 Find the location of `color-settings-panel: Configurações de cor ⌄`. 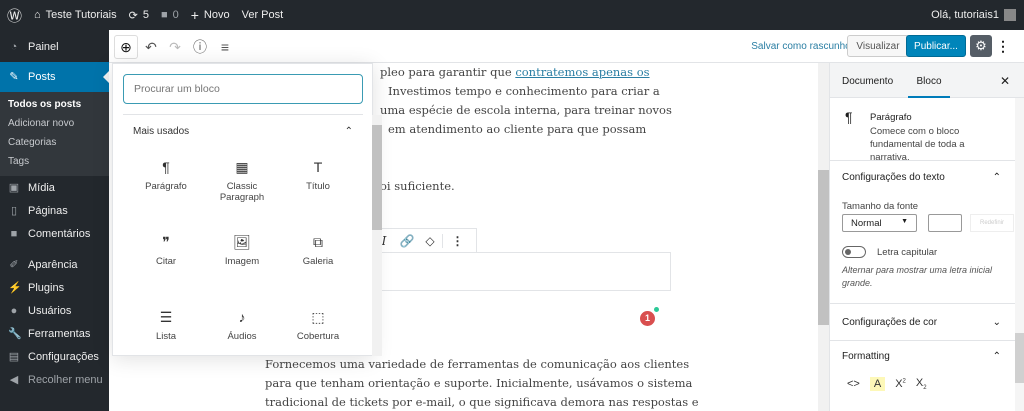

color-settings-panel: Configurações de cor ⌄ is located at coordinates (922, 321).